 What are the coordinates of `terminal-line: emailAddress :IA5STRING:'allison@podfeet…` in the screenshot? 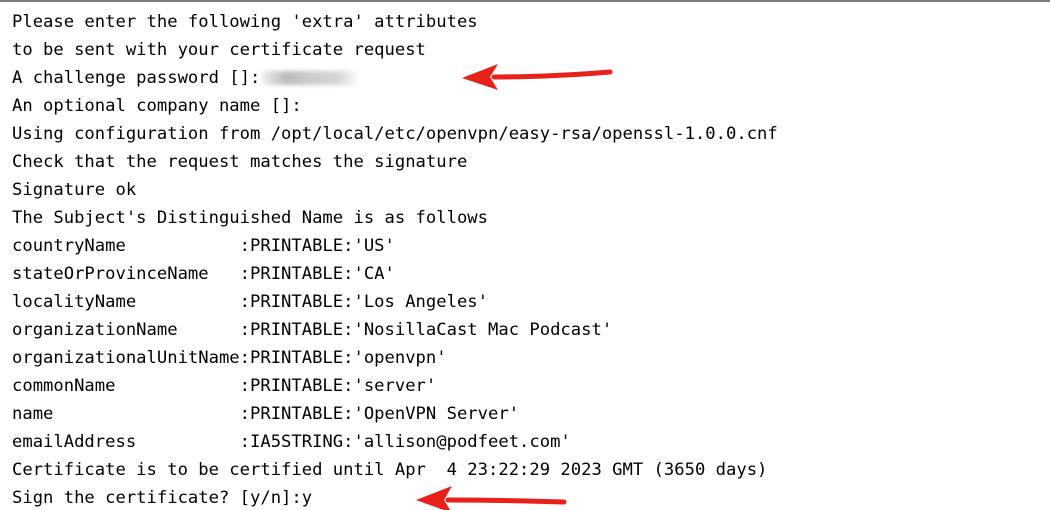 It's located at (395, 442).